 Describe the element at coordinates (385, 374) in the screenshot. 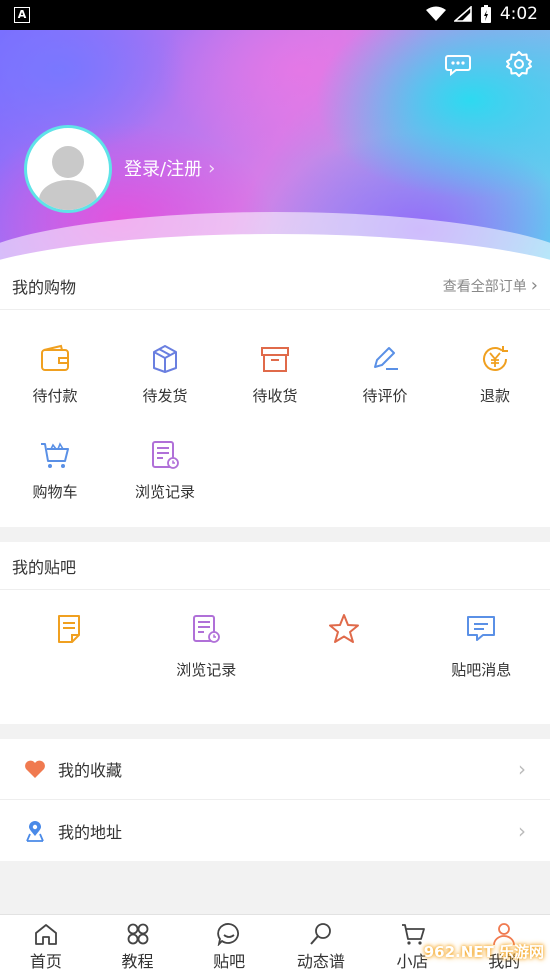

I see `pending-review-button: 待评价` at that location.